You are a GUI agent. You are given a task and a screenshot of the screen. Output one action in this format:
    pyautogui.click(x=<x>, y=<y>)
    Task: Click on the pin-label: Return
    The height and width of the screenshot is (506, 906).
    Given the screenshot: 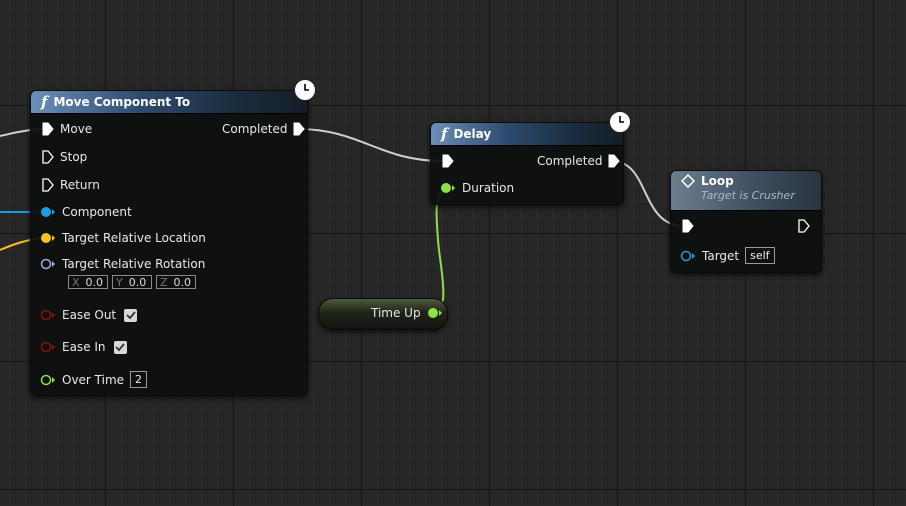 What is the action you would take?
    pyautogui.click(x=80, y=185)
    